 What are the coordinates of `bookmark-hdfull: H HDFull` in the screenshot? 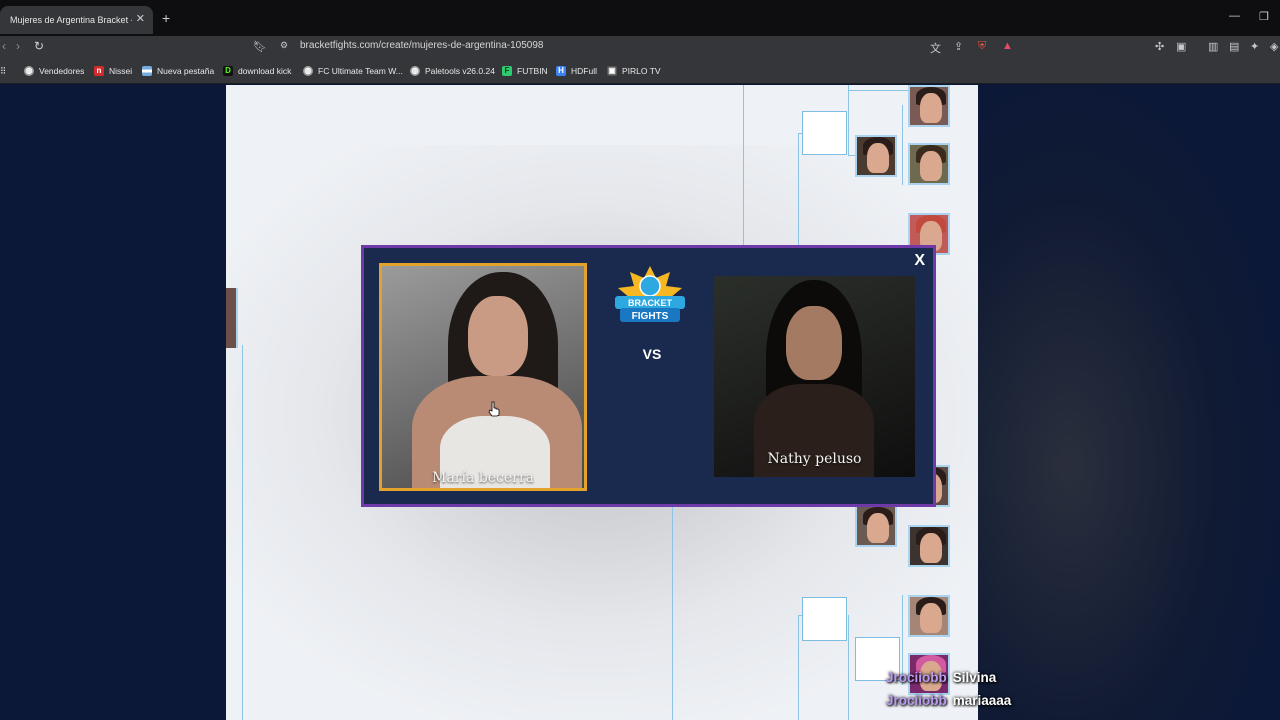 It's located at (576, 71).